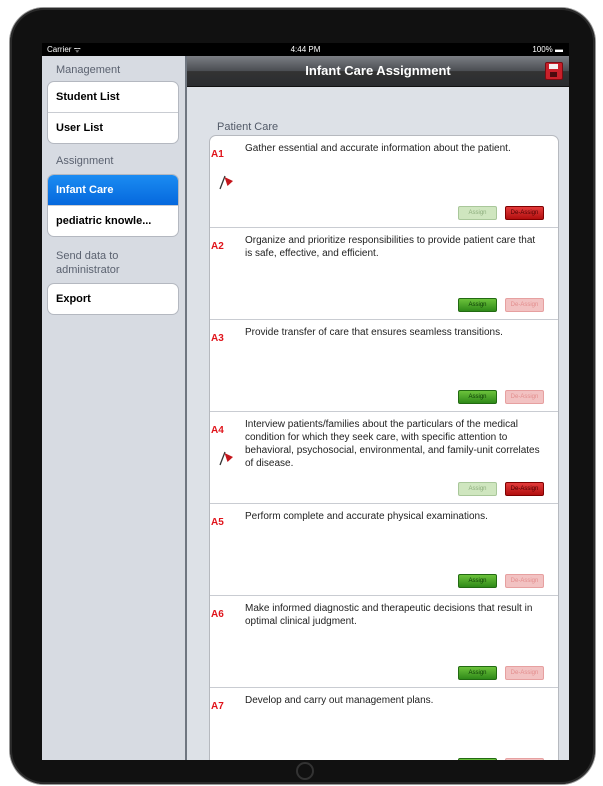 This screenshot has height=786, width=603. I want to click on item-code: A3, so click(217, 338).